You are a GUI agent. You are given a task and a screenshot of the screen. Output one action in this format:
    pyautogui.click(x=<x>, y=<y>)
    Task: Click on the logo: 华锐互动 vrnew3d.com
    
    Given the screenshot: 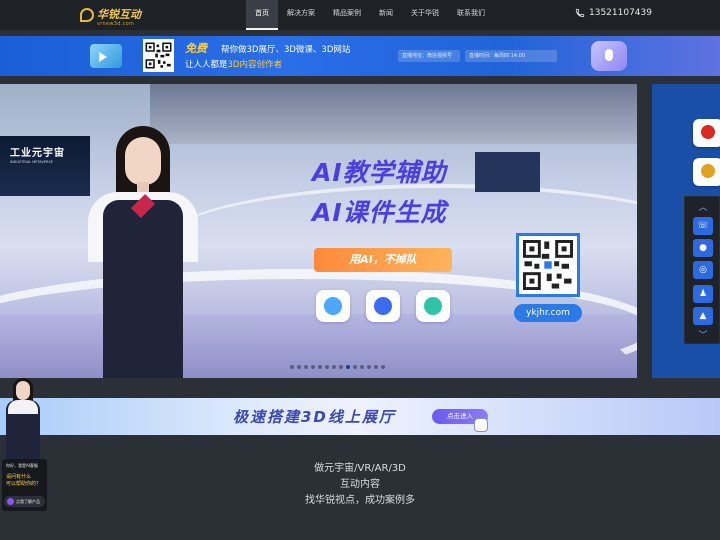 What is the action you would take?
    pyautogui.click(x=110, y=16)
    